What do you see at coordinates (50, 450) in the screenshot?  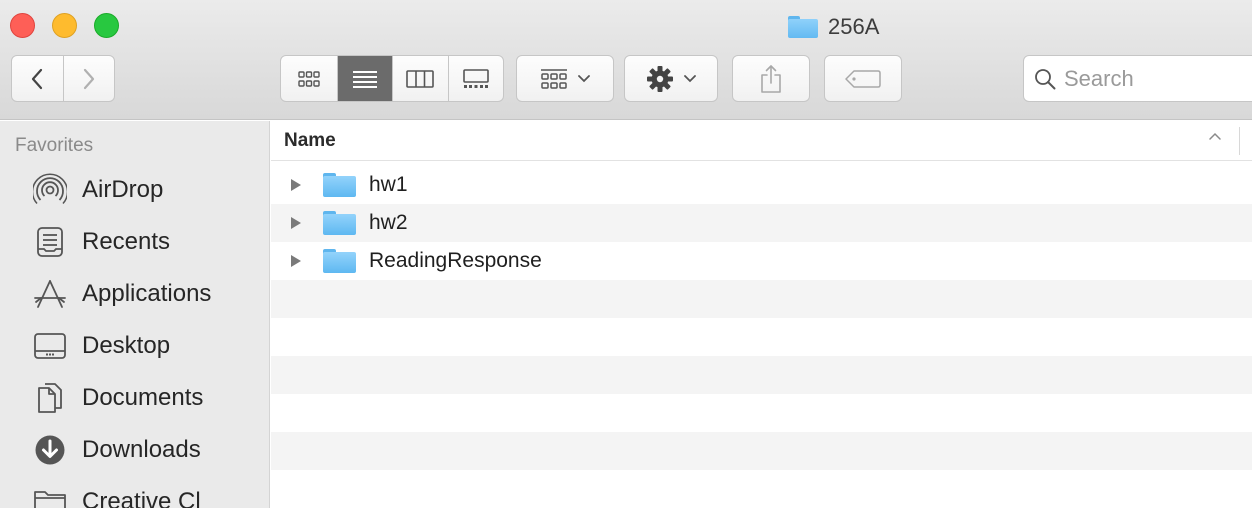 I see `downloads-icon` at bounding box center [50, 450].